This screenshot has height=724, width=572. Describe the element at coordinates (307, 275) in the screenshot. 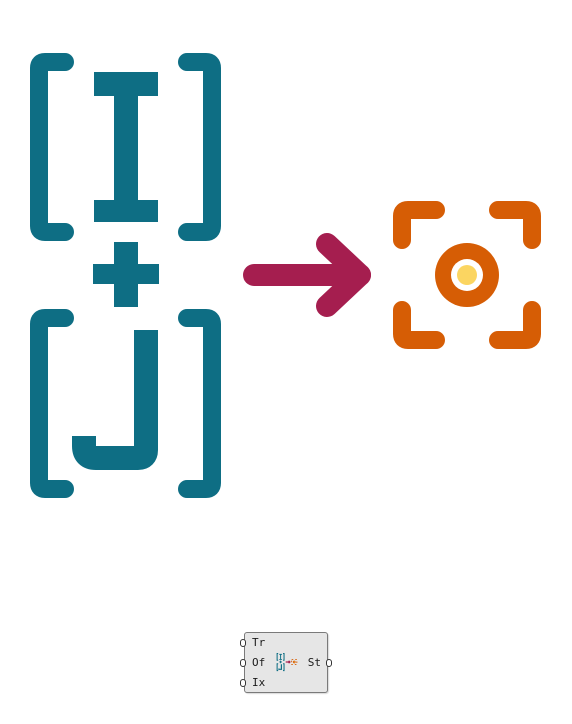

I see `arrow-right-icon` at that location.